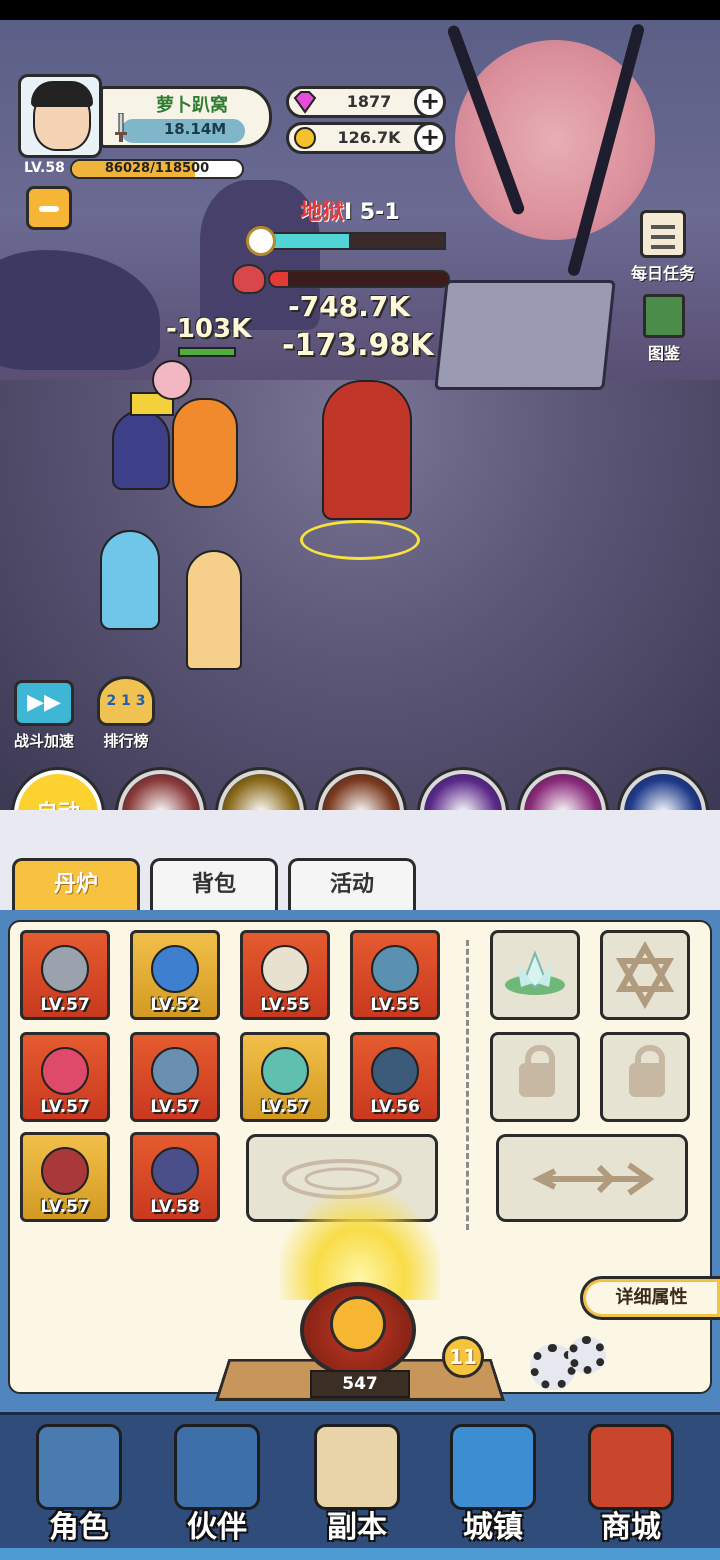 The height and width of the screenshot is (1560, 720). Describe the element at coordinates (352, 884) in the screenshot. I see `tab-events: 活动` at that location.